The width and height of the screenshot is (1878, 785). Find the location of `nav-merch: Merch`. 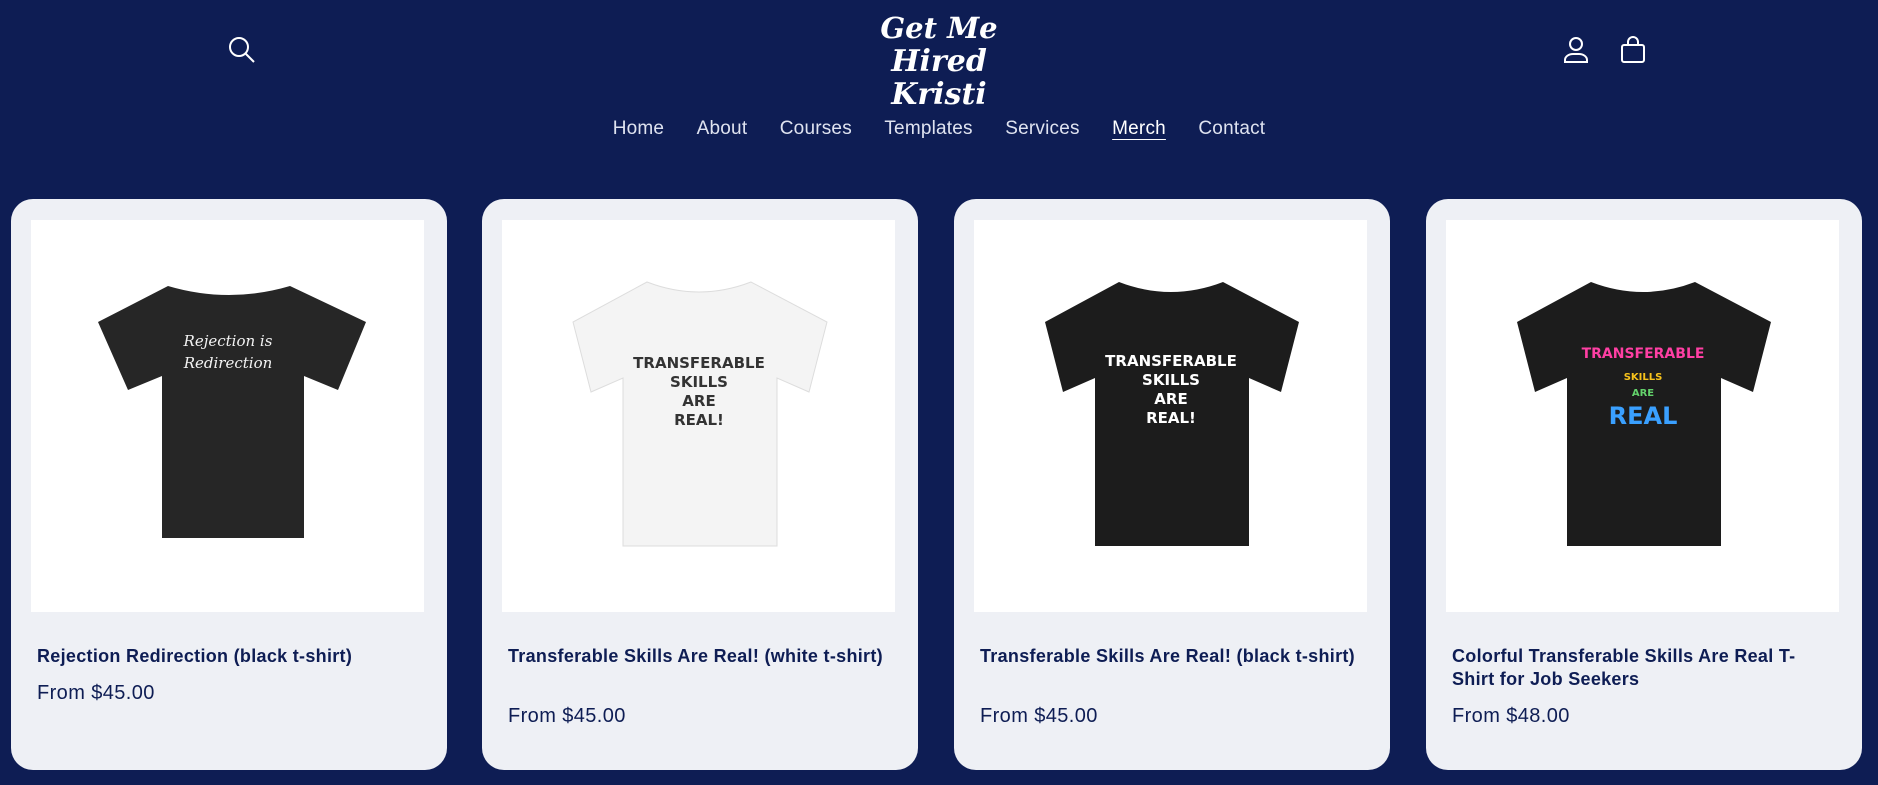

nav-merch: Merch is located at coordinates (1139, 129).